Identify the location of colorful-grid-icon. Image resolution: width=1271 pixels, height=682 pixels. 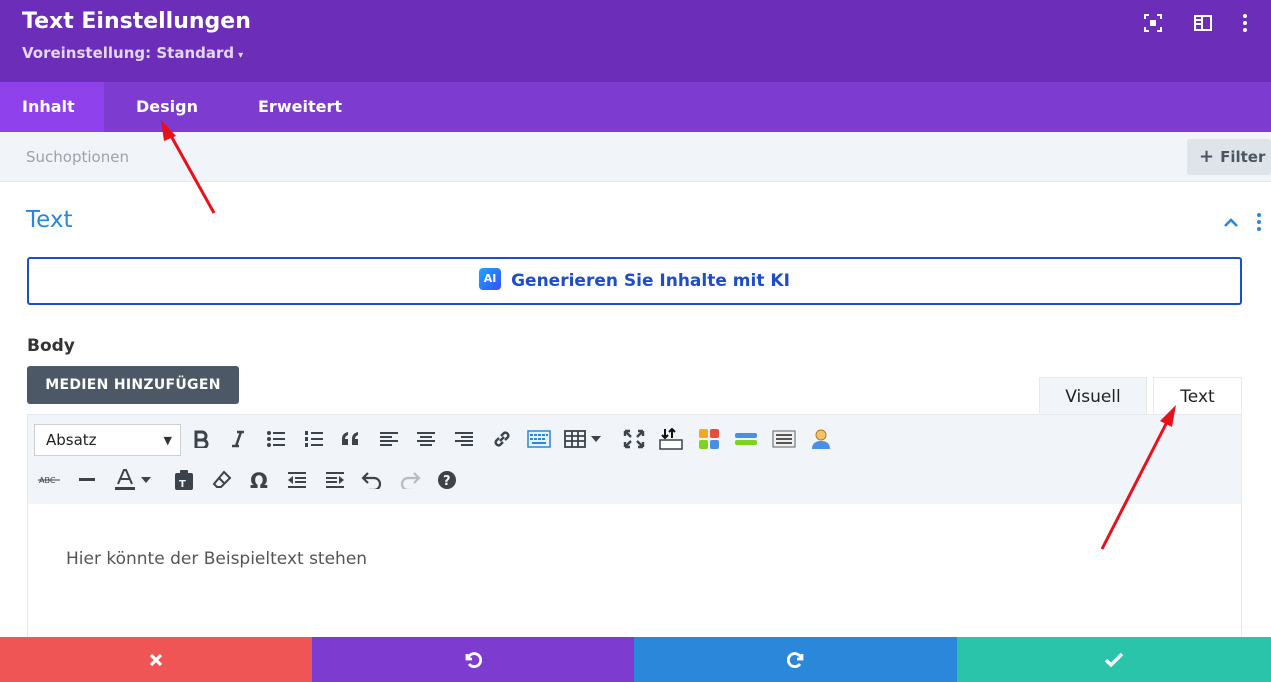
(709, 439).